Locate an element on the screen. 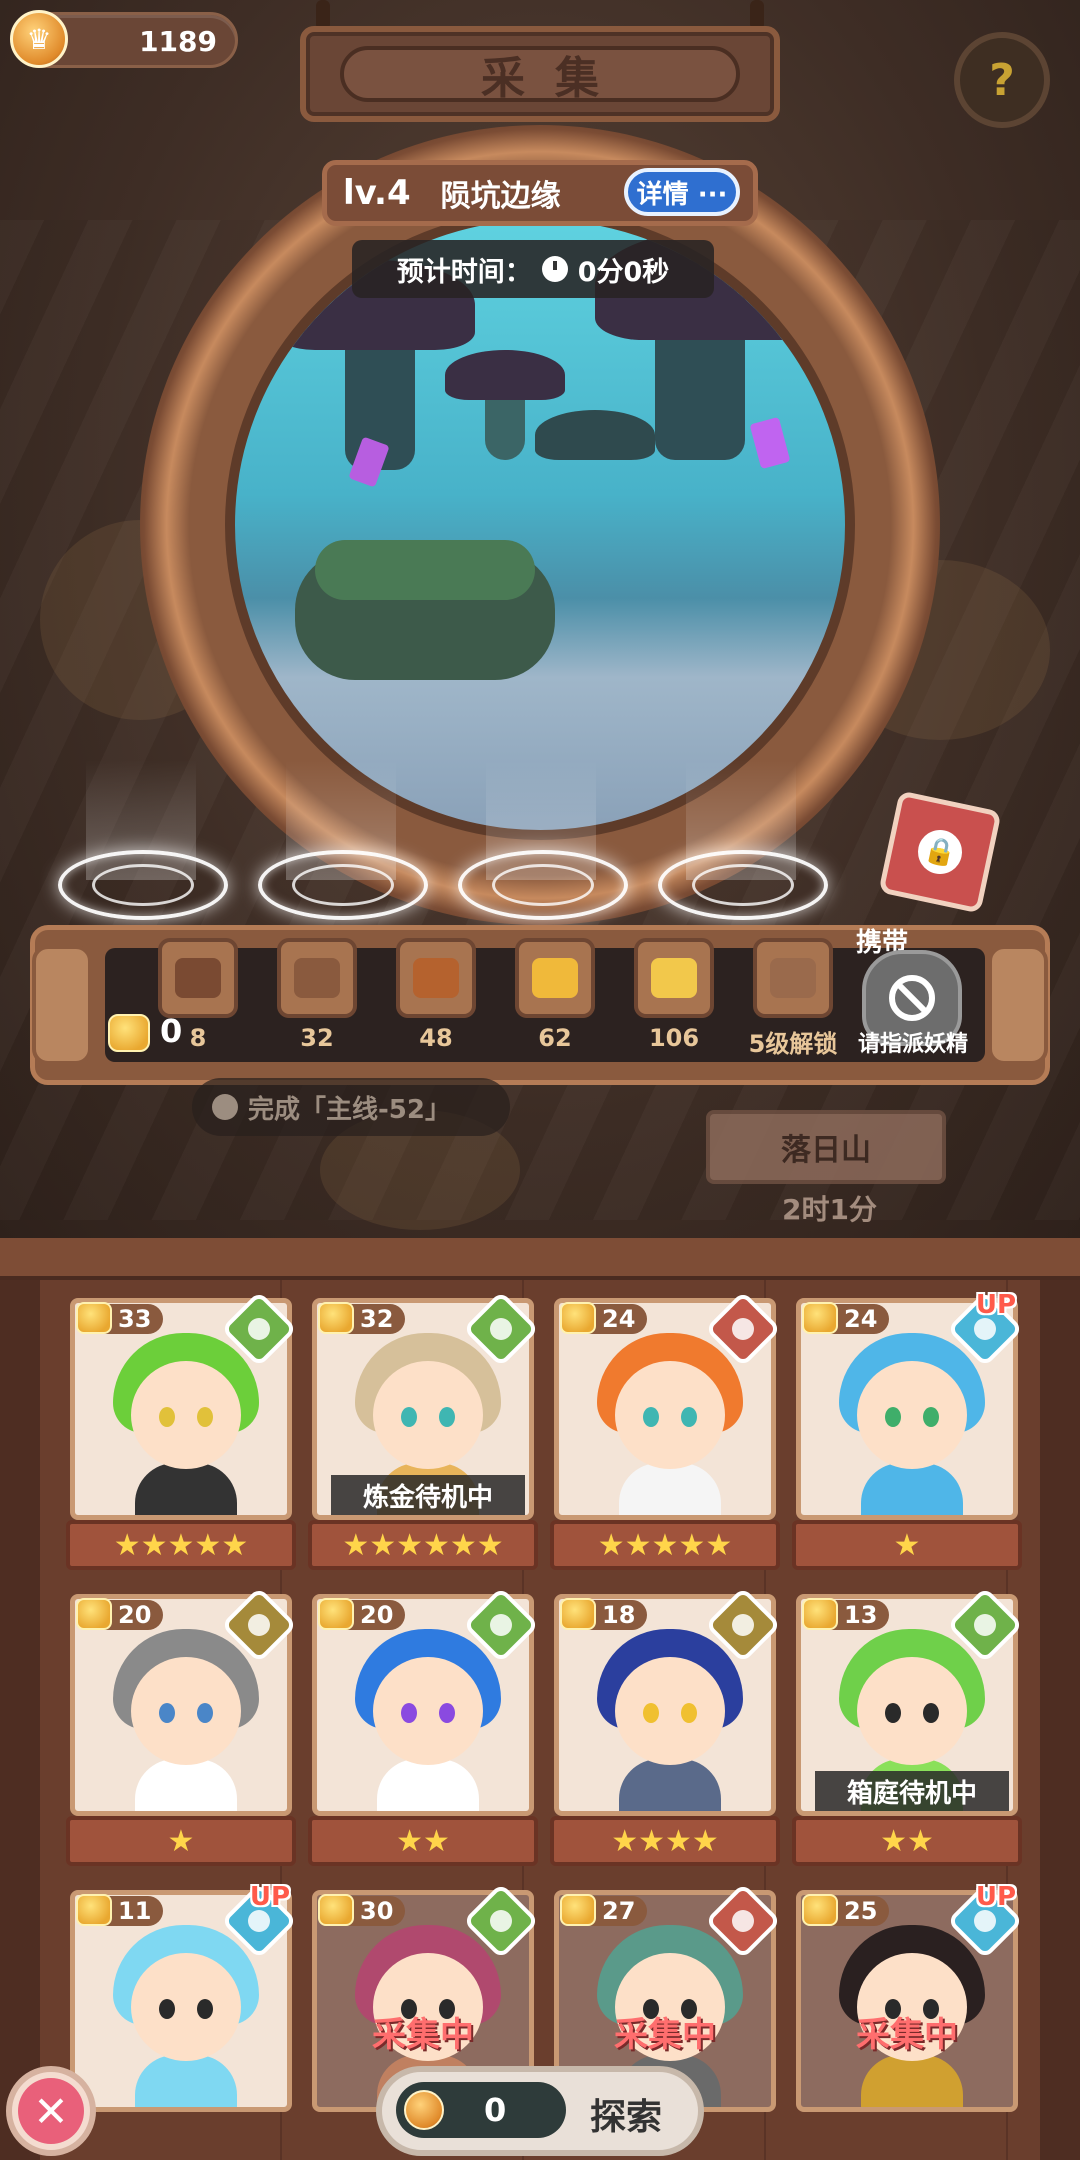  fairy-level-badge: 24 is located at coordinates (848, 1318).